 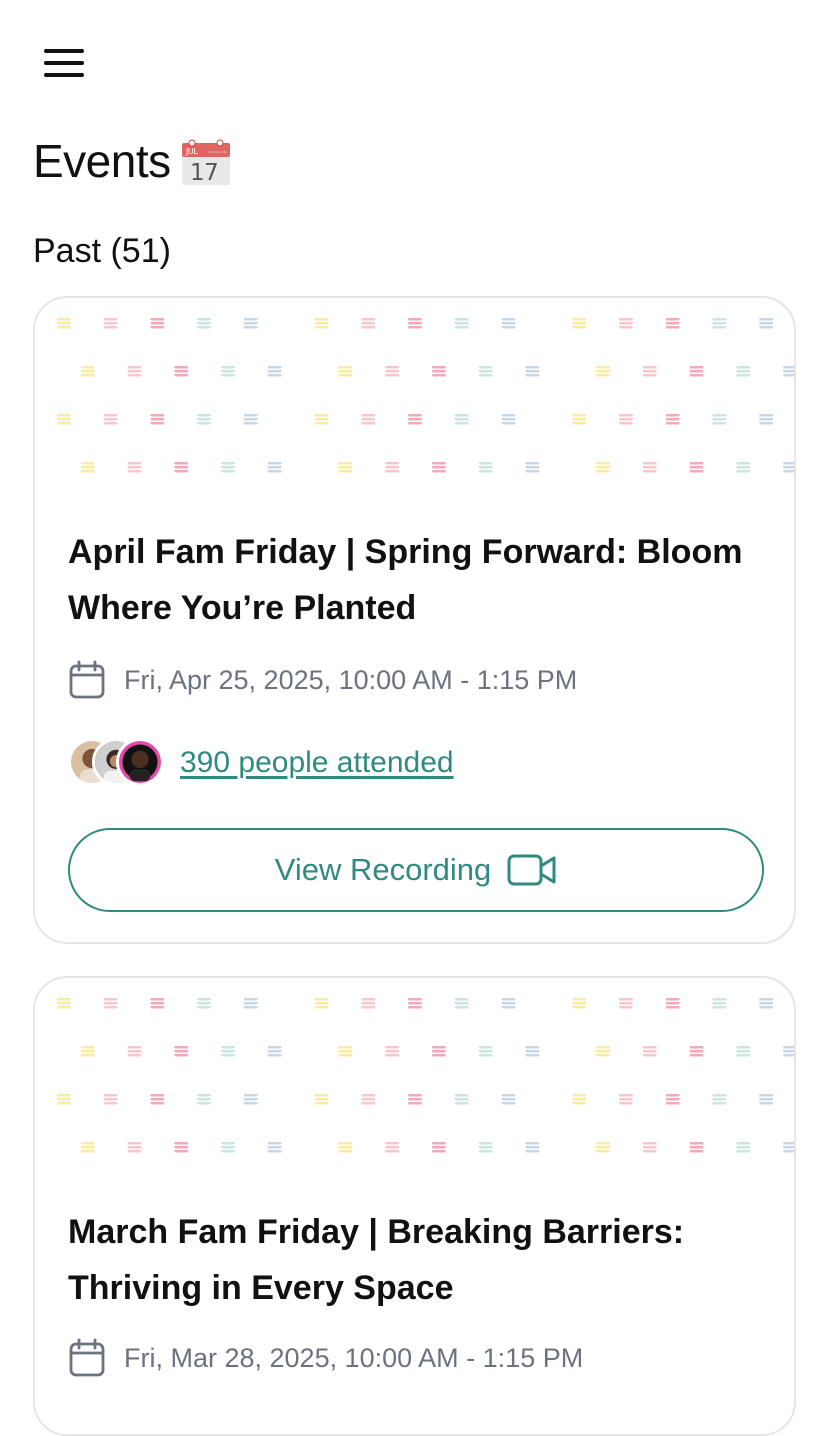 What do you see at coordinates (416, 870) in the screenshot?
I see `view-recording-button: View Recording` at bounding box center [416, 870].